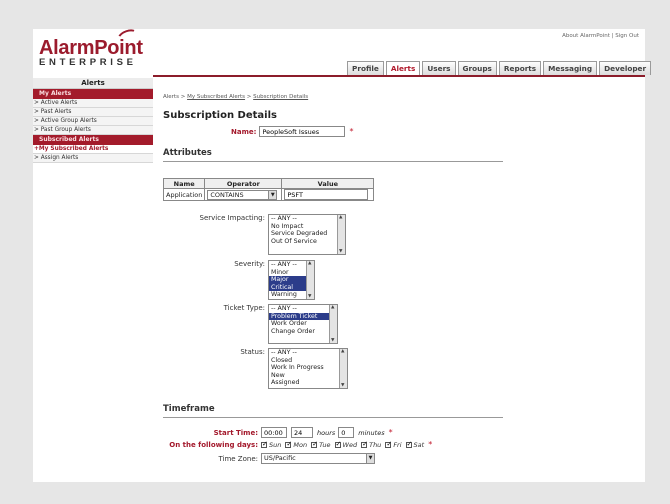  I want to click on sidebar-title: Alerts, so click(93, 83).